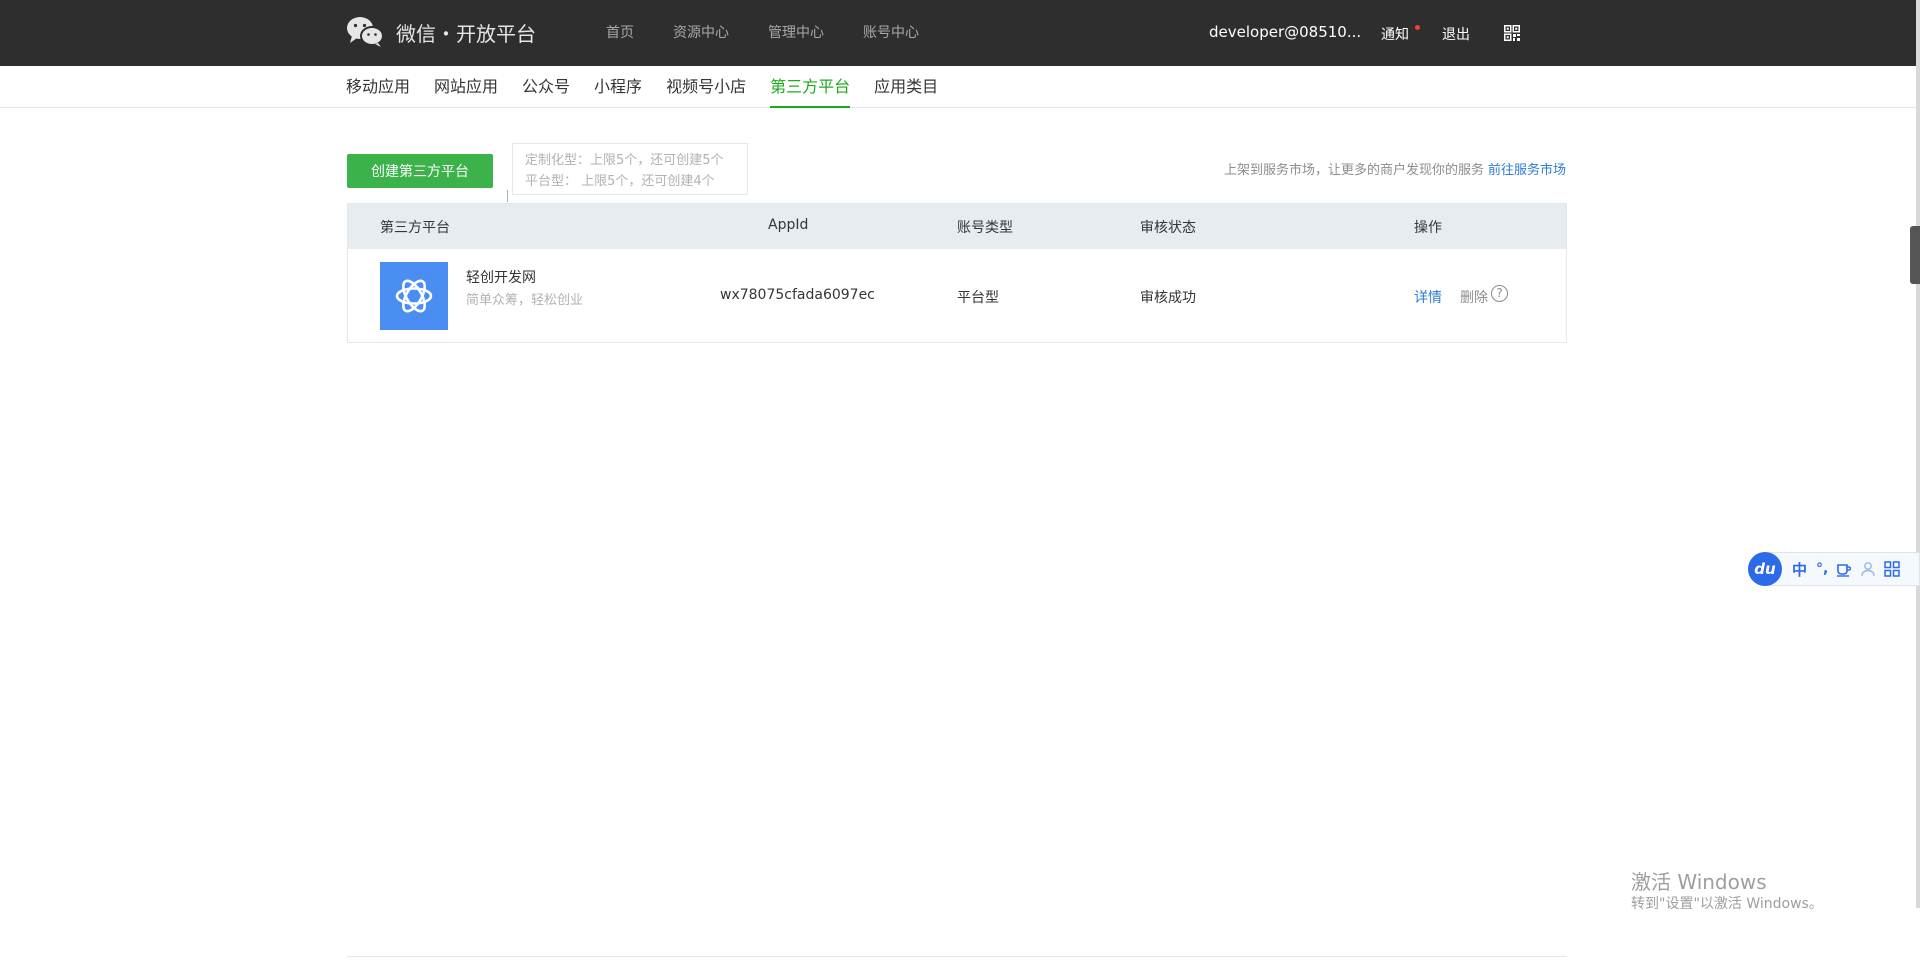  Describe the element at coordinates (525, 300) in the screenshot. I see `app-description: 简单众筹，轻松创业` at that location.